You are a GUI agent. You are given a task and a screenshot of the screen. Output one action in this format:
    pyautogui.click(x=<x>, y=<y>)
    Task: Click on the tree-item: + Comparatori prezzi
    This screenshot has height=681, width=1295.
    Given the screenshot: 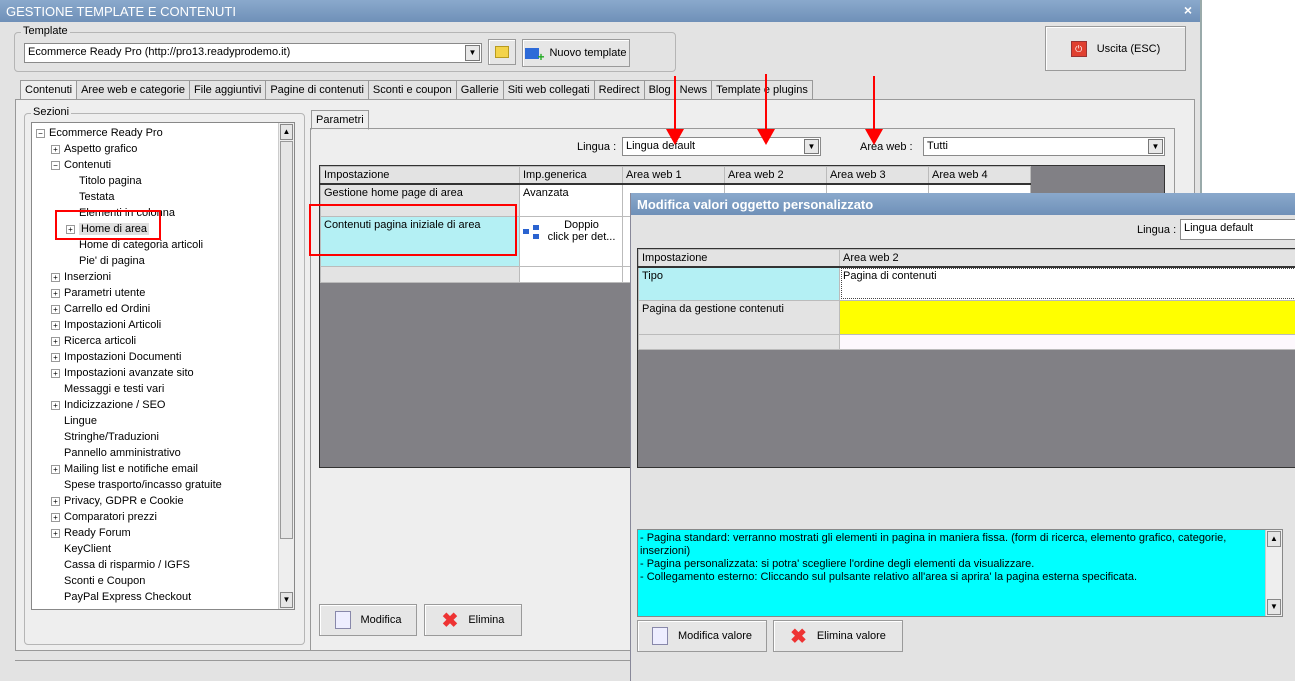 What is the action you would take?
    pyautogui.click(x=165, y=517)
    